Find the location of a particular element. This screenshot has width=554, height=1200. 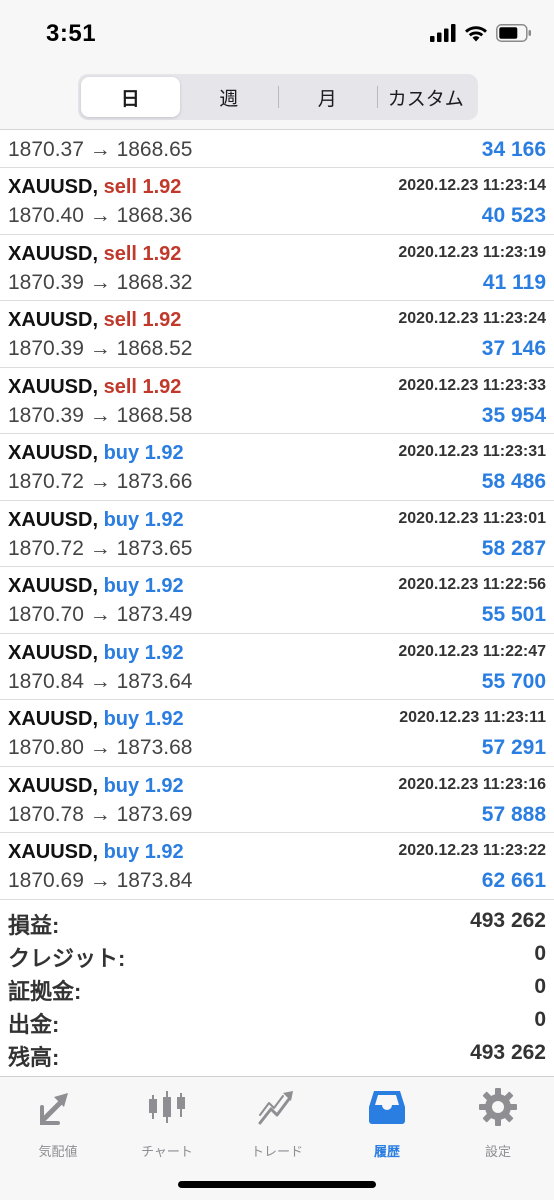

candlestick-chart-icon is located at coordinates (167, 1107).